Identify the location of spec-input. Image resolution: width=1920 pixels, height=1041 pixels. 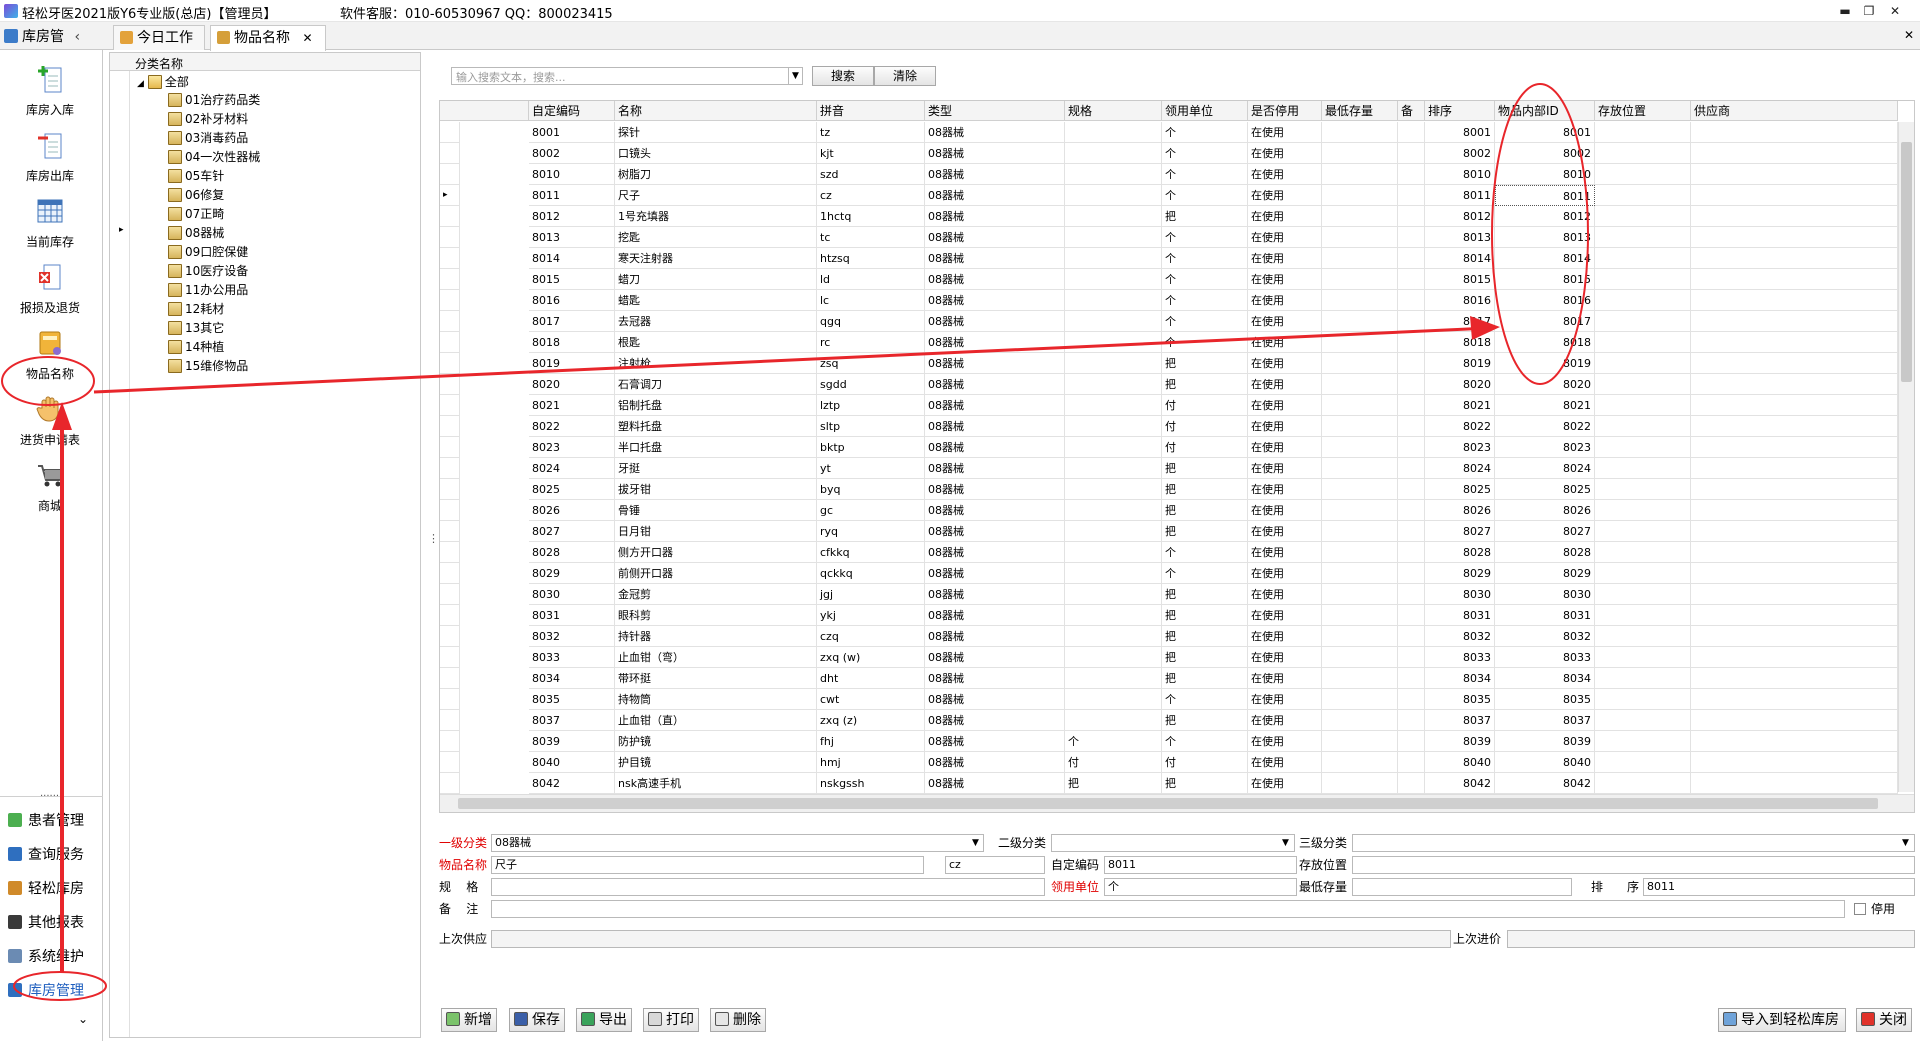
(768, 887).